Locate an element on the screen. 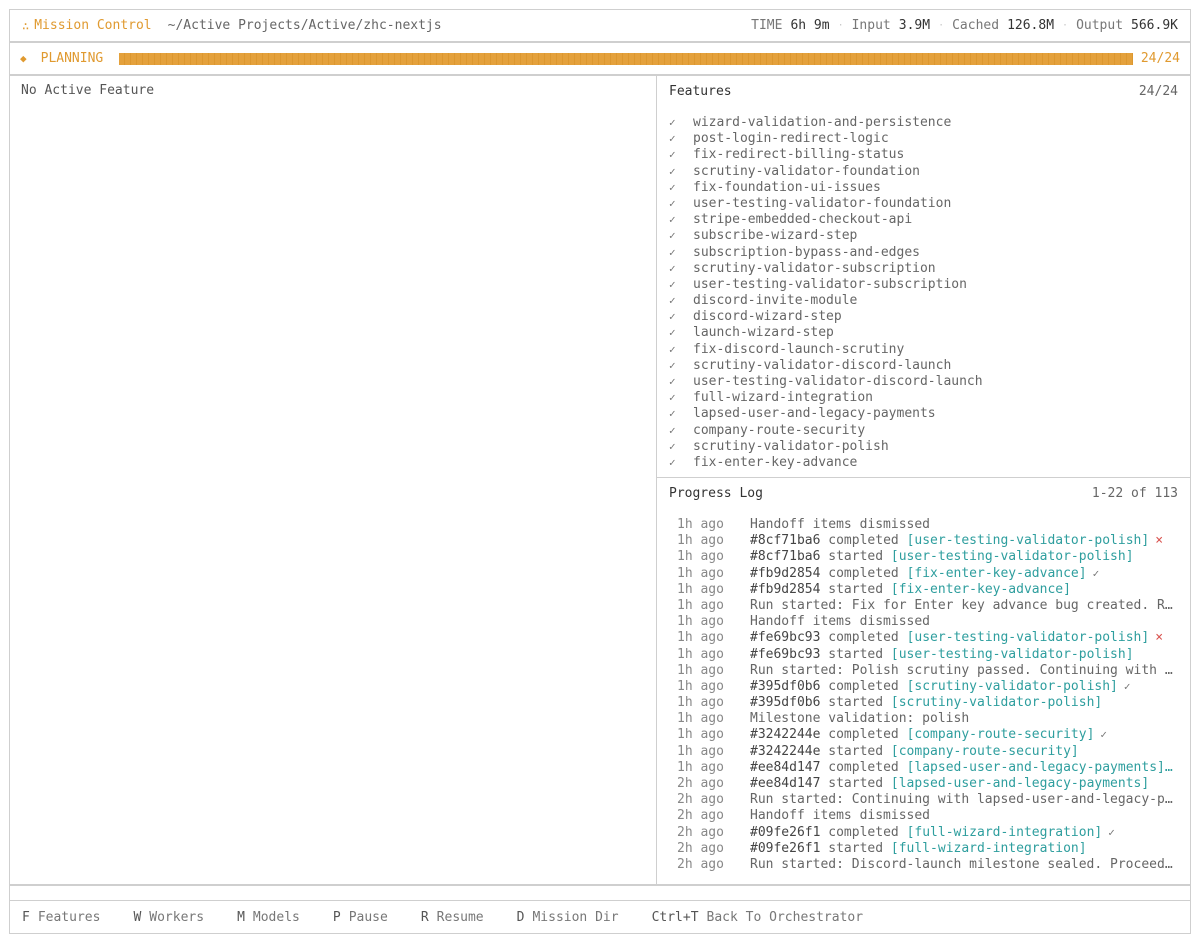 The image size is (1200, 943). feature-item: ✓ user-testing-validator-discord-launch is located at coordinates (923, 382).